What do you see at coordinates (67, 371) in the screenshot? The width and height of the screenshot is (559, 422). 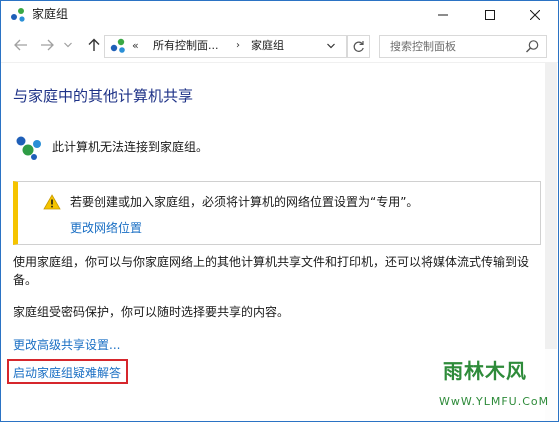 I see `highlight-annotation` at bounding box center [67, 371].